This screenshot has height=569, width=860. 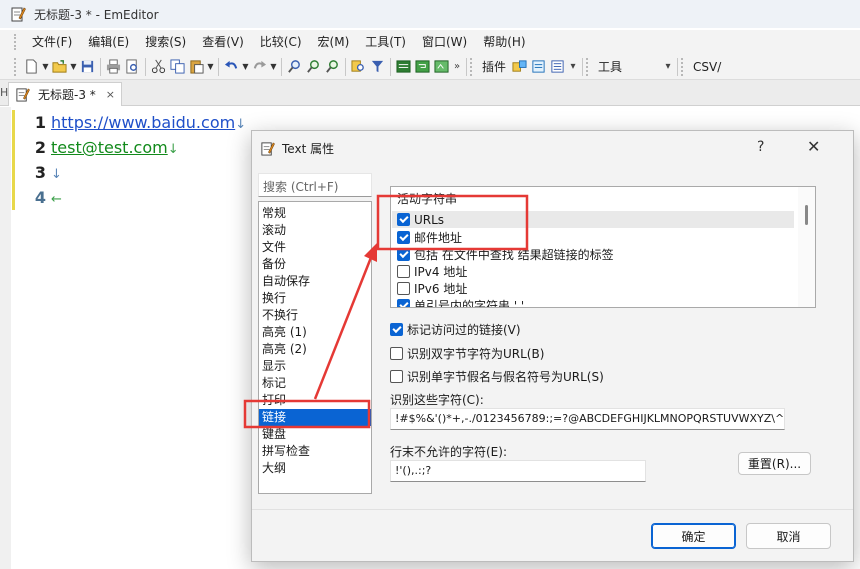 I want to click on wrap-page-icon, so click(x=441, y=67).